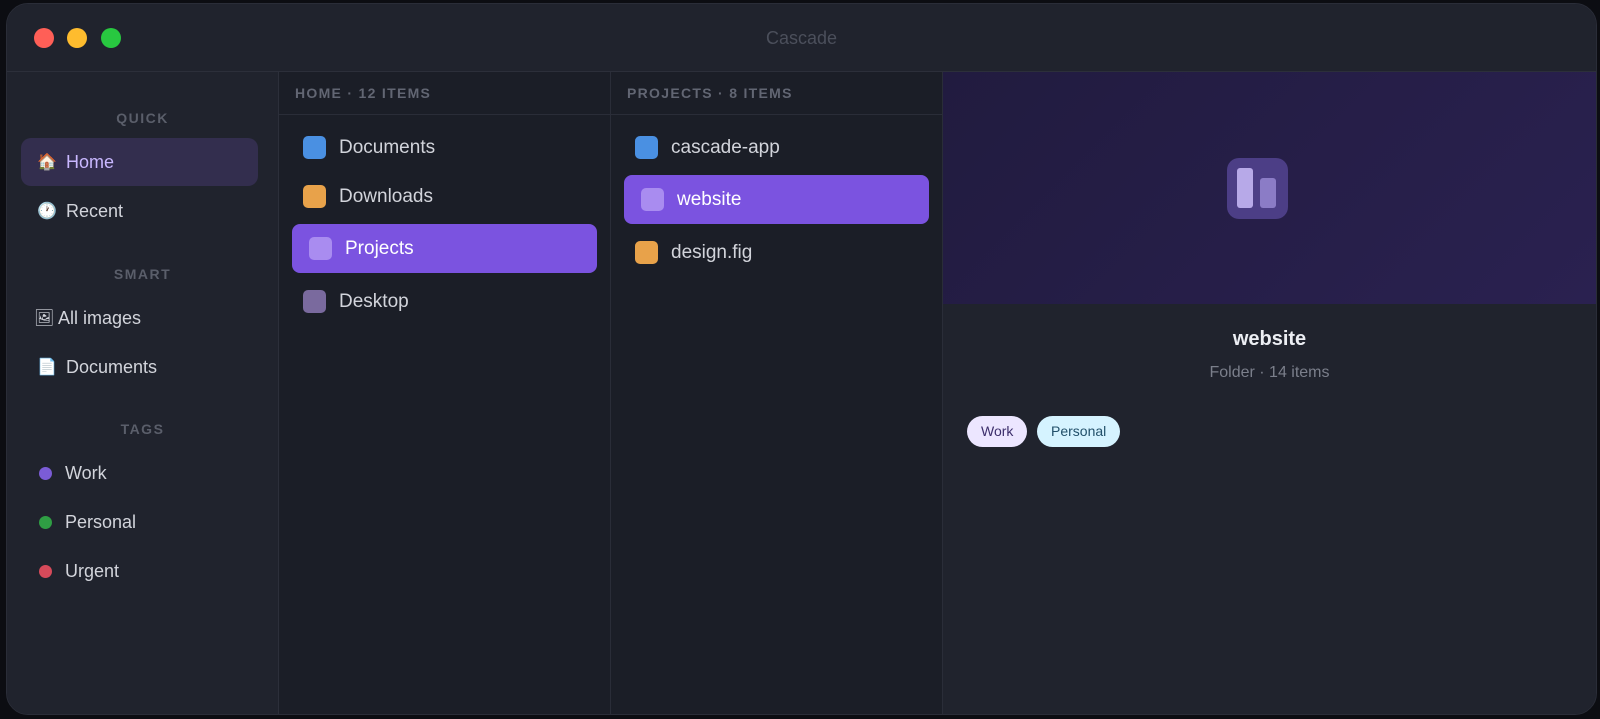 Image resolution: width=1600 pixels, height=719 pixels. I want to click on sidebar-item-documents: 📄 Documents, so click(139, 367).